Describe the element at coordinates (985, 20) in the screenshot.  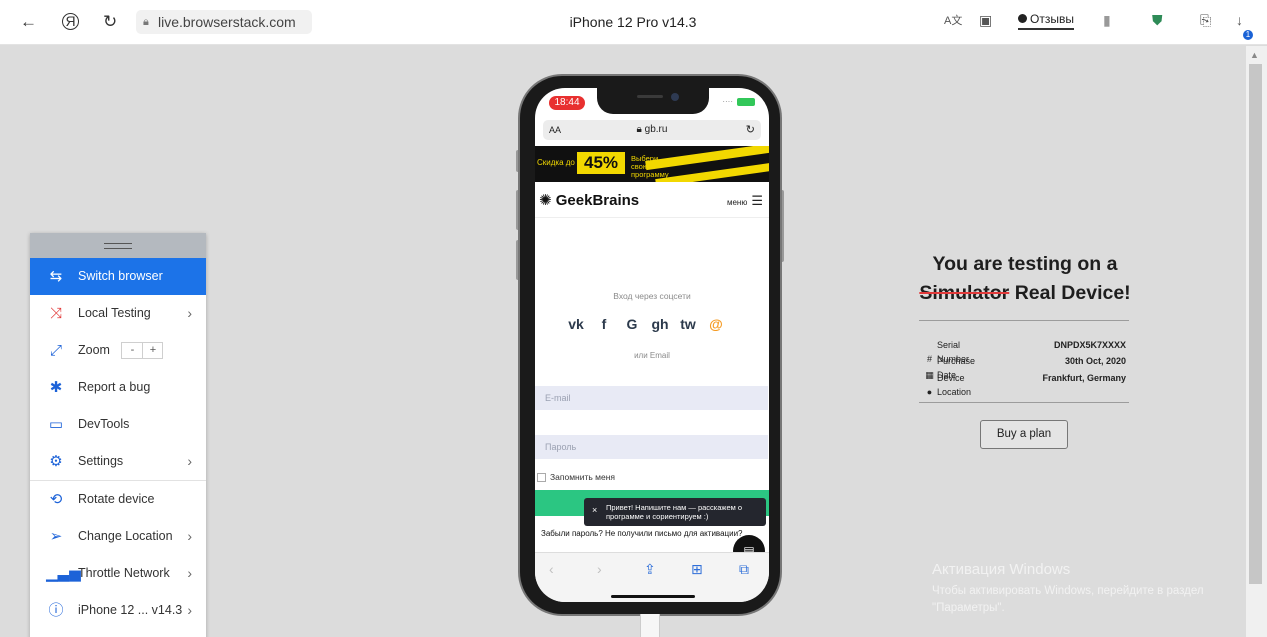
I see `extension-icon: ▣` at that location.